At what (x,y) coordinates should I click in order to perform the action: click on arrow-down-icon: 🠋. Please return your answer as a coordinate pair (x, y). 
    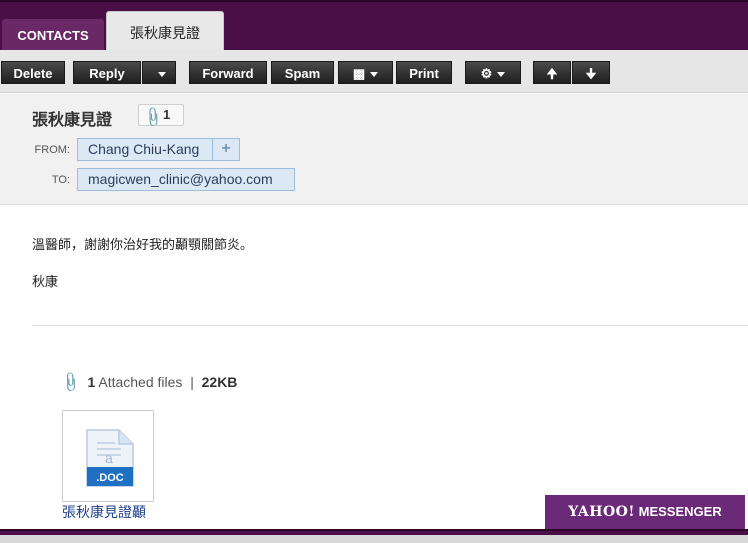
    Looking at the image, I should click on (591, 73).